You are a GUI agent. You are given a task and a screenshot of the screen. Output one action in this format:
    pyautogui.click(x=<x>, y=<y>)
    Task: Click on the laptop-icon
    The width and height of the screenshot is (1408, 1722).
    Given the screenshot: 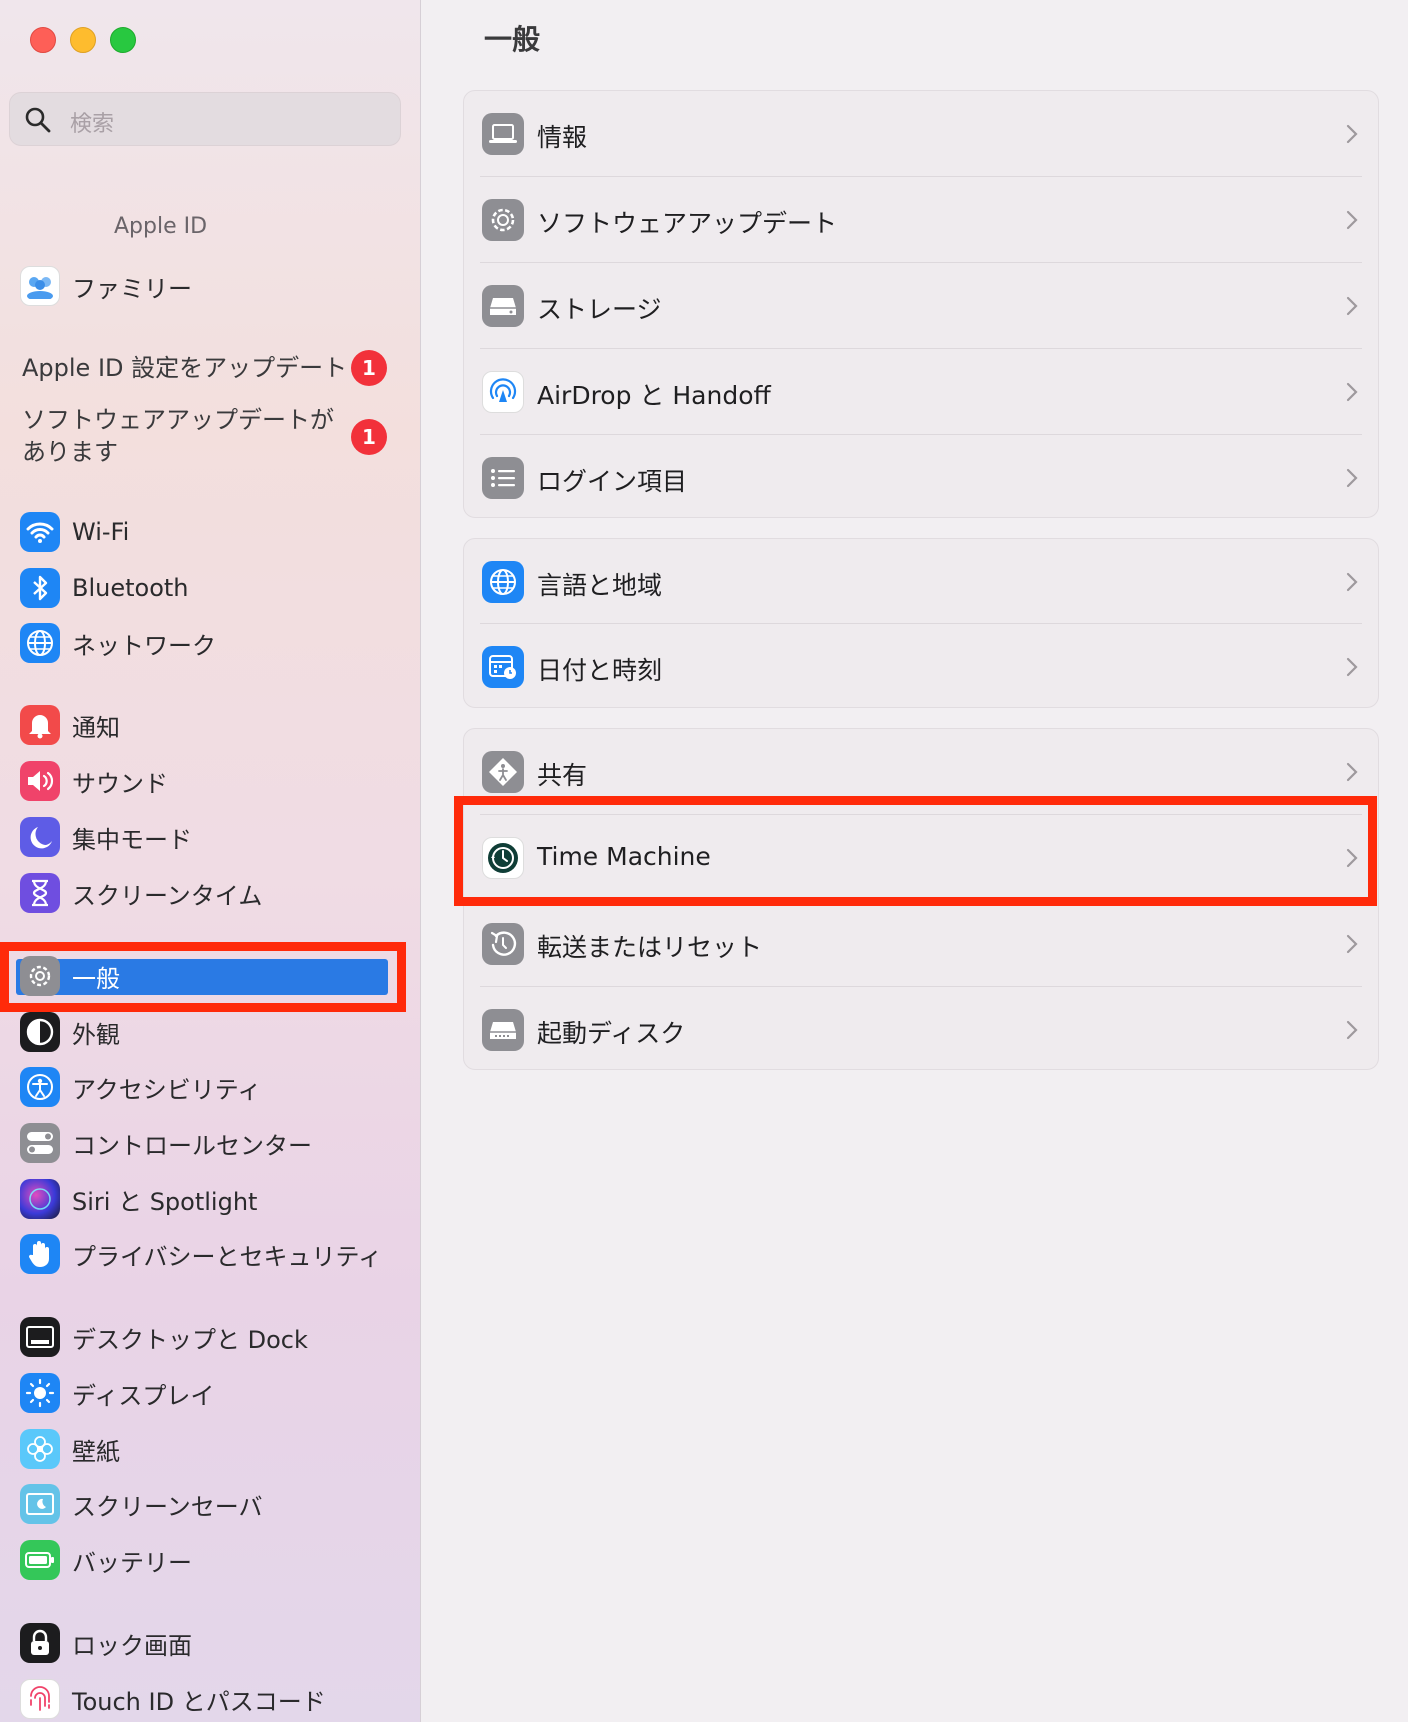 What is the action you would take?
    pyautogui.click(x=503, y=134)
    